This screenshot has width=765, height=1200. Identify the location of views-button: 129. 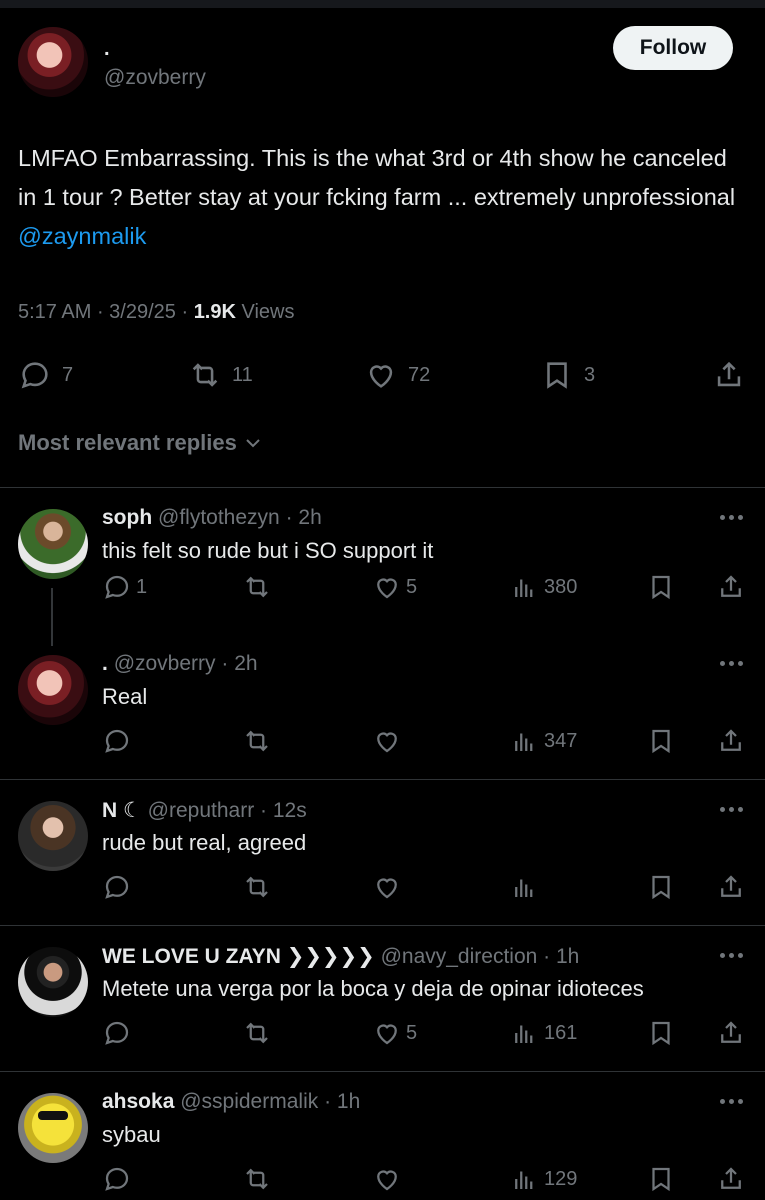
(543, 1179).